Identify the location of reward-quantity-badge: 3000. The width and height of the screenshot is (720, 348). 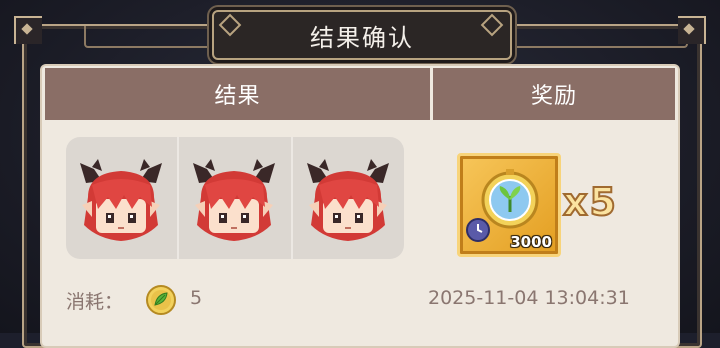
(531, 242).